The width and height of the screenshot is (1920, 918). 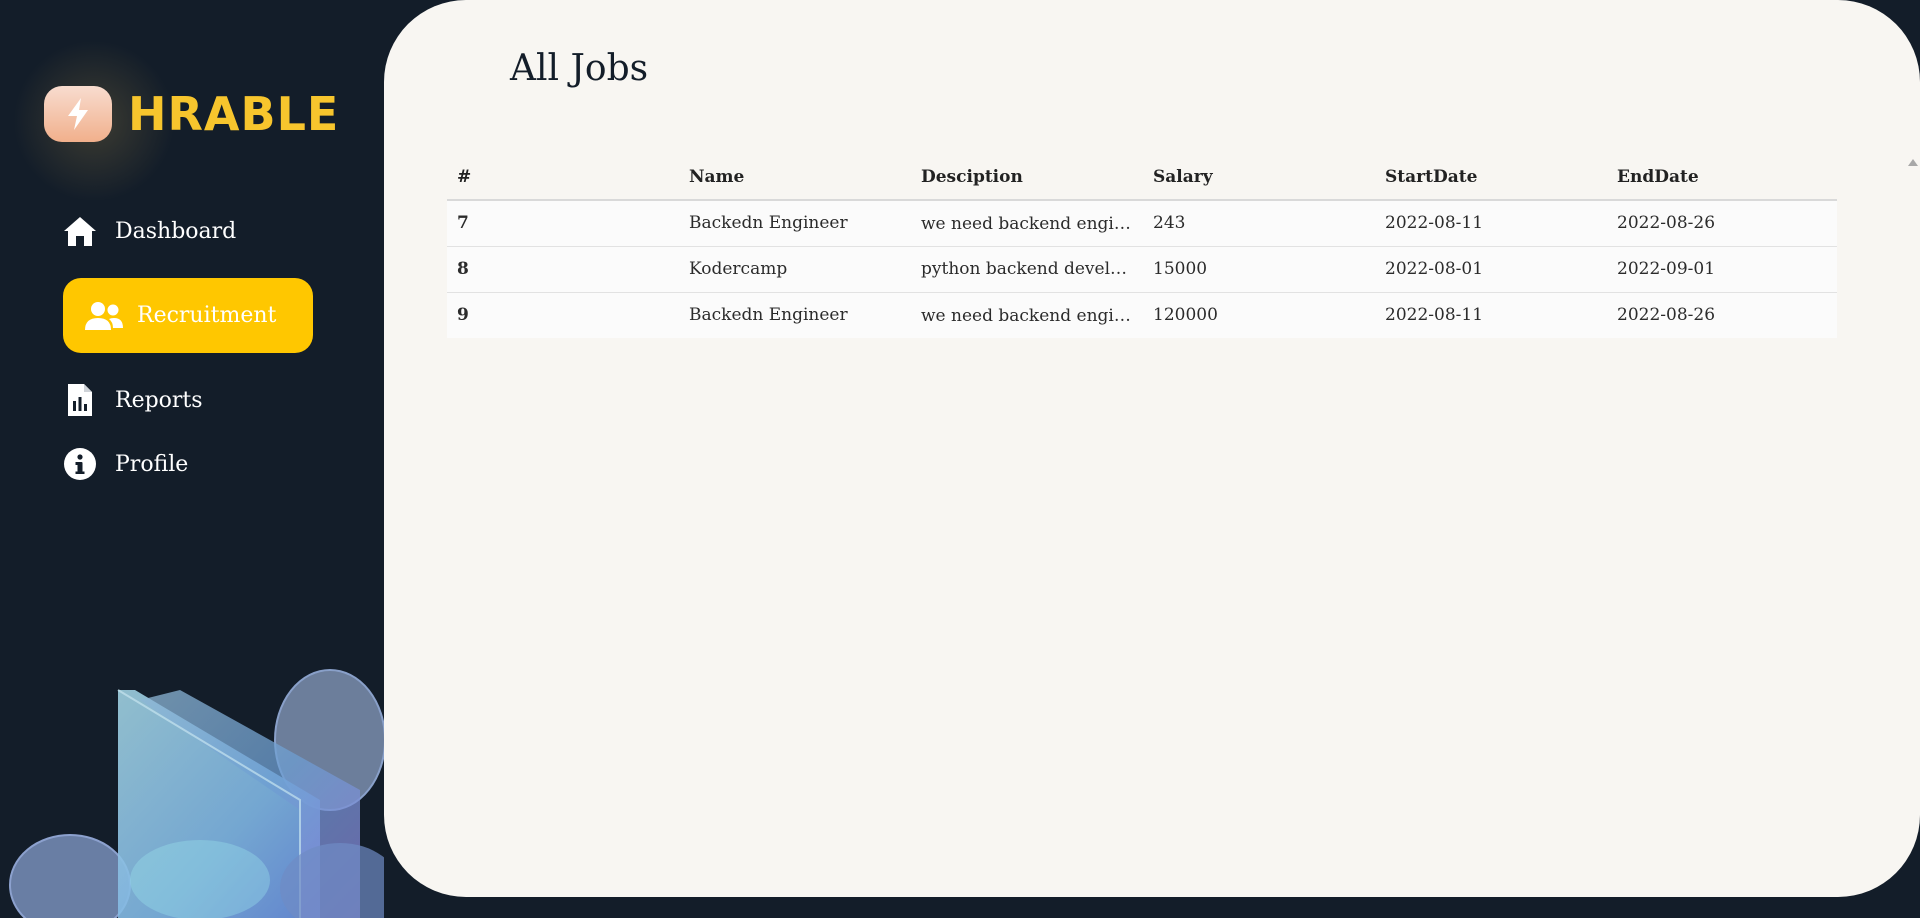 What do you see at coordinates (579, 68) in the screenshot?
I see `page-title: All Jobs` at bounding box center [579, 68].